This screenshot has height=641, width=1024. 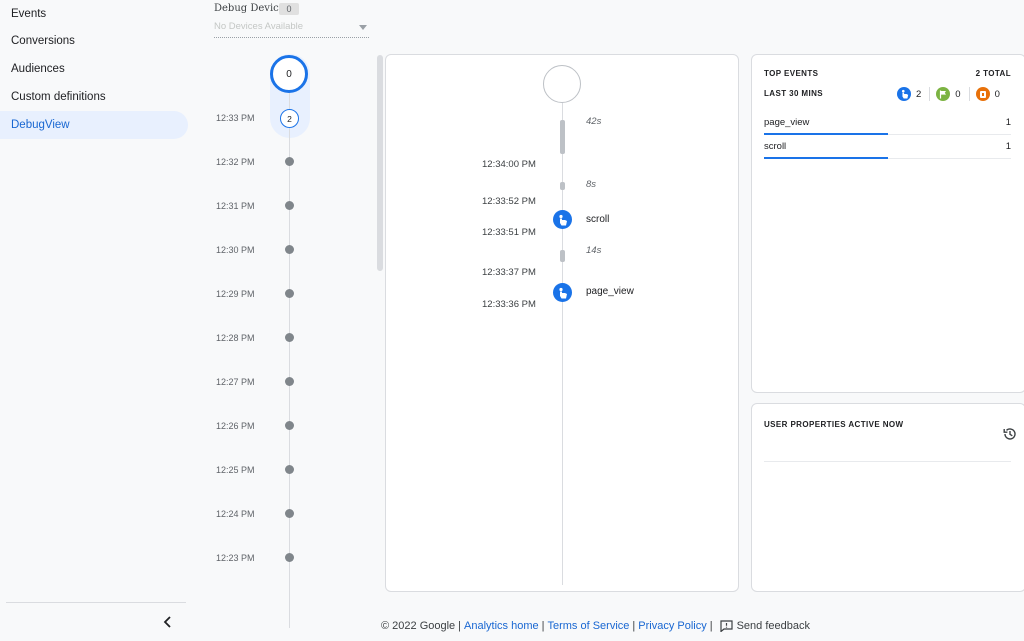 What do you see at coordinates (94, 69) in the screenshot?
I see `sidebar-item-audiences: Audiences` at bounding box center [94, 69].